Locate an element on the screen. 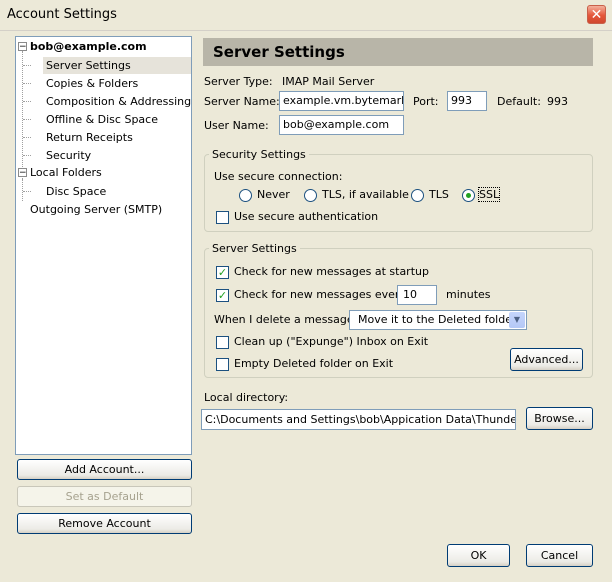 Image resolution: width=612 pixels, height=582 pixels. user-name-input: bob@example.com is located at coordinates (341, 125).